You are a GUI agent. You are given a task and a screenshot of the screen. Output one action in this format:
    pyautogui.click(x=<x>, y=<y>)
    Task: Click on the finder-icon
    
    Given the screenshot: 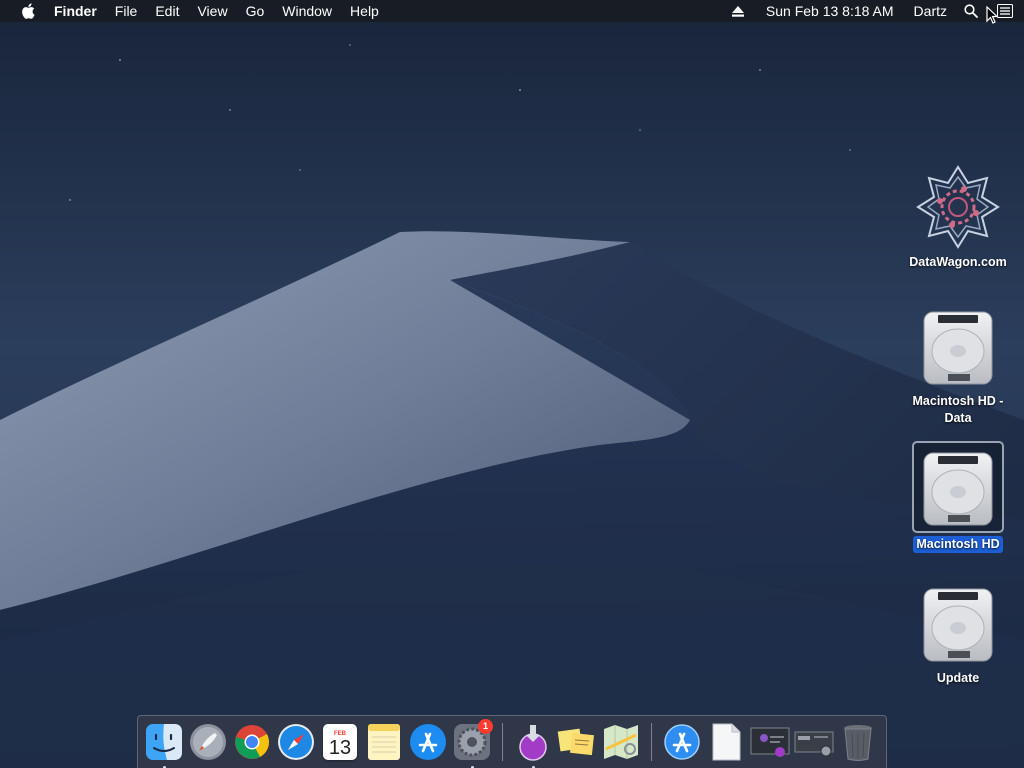 What is the action you would take?
    pyautogui.click(x=164, y=742)
    